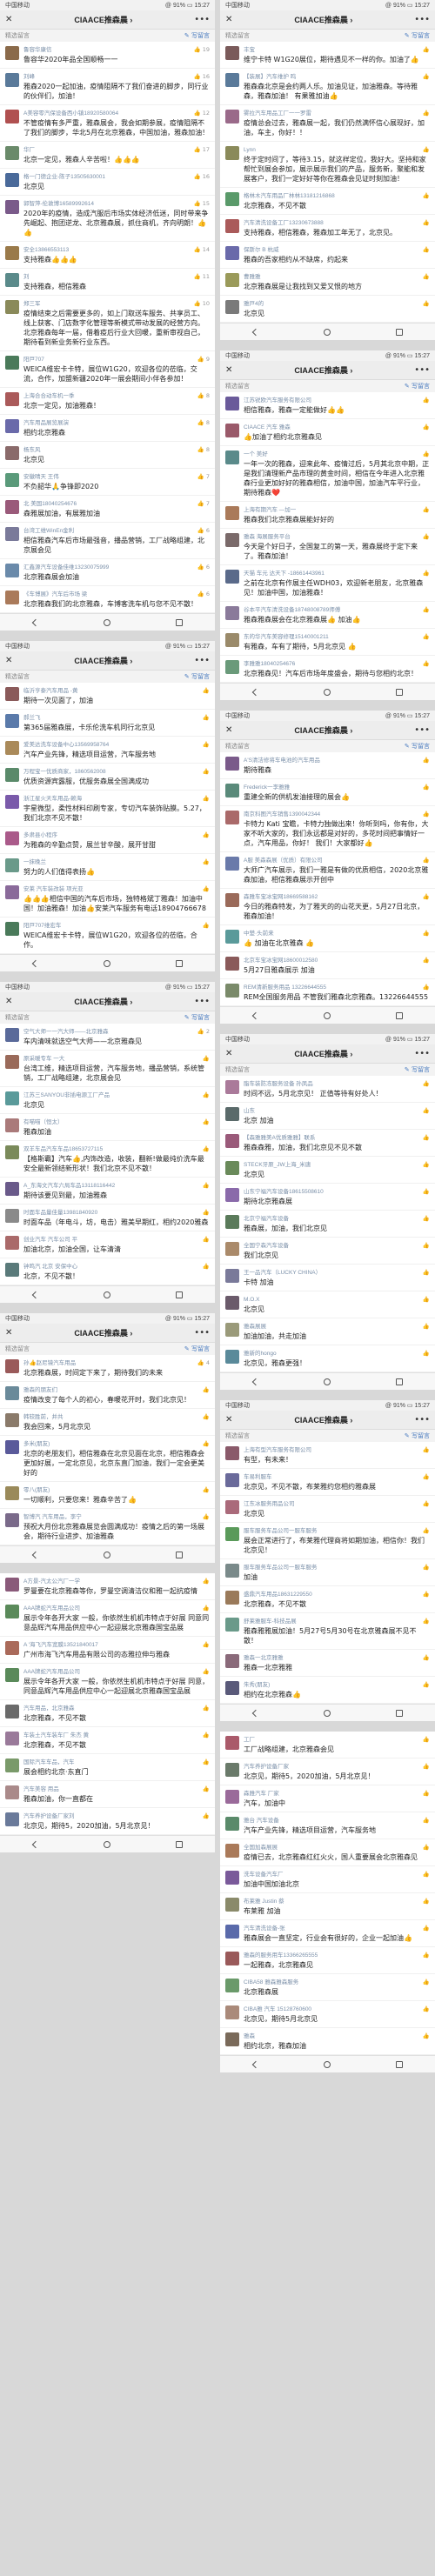 Image resolution: width=435 pixels, height=2576 pixels. Describe the element at coordinates (202, 249) in the screenshot. I see `like-button: 👍 14` at that location.